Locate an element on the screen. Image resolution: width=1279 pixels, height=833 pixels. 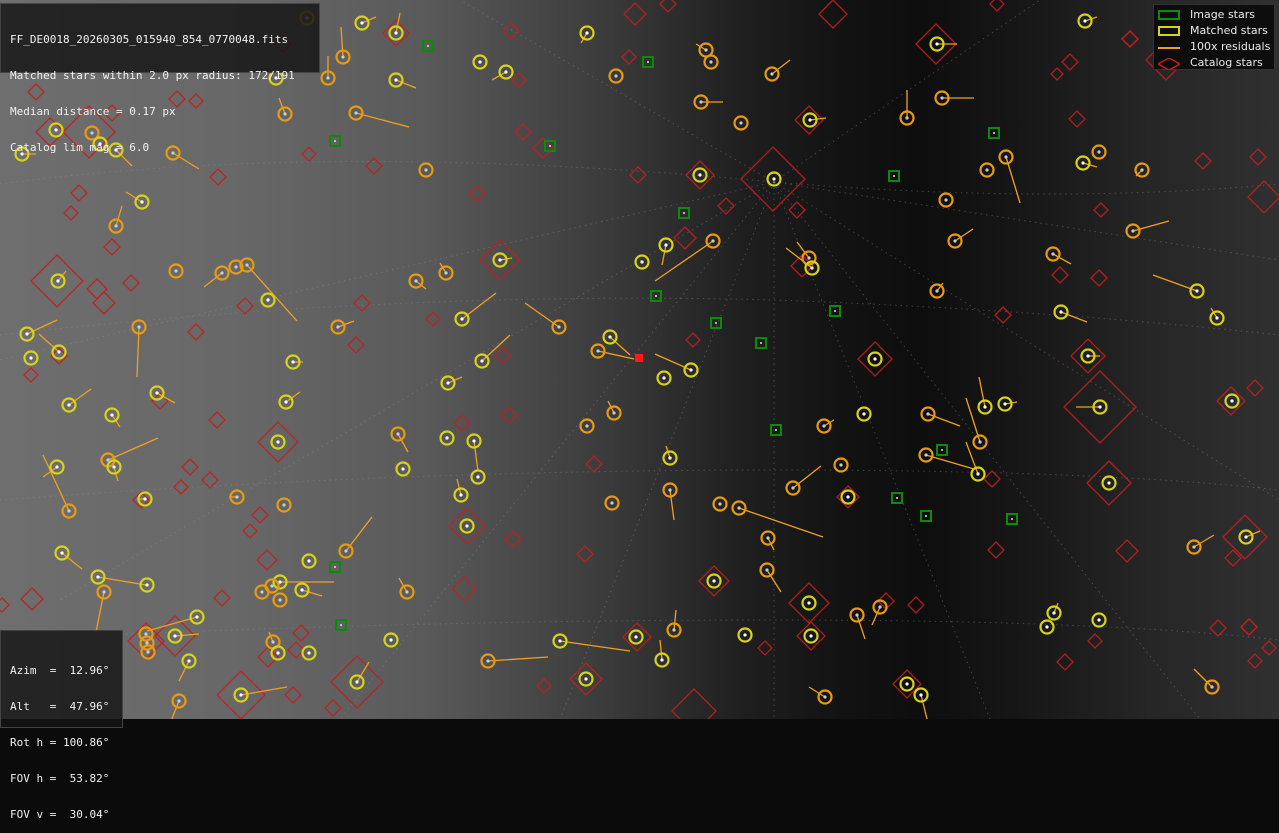
center-marker-layer is located at coordinates (639, 358).